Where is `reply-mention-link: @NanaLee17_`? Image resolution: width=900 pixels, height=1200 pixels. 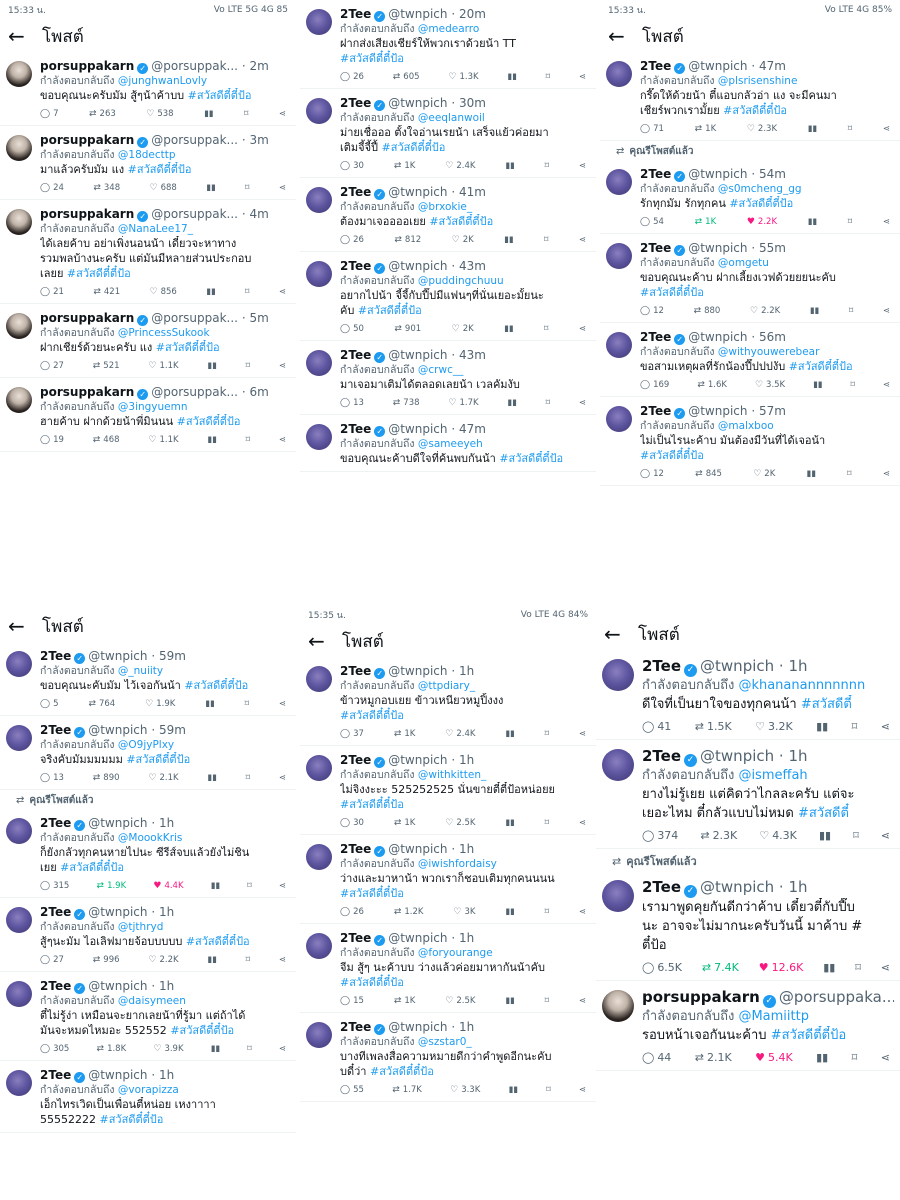 reply-mention-link: @NanaLee17_ is located at coordinates (155, 229).